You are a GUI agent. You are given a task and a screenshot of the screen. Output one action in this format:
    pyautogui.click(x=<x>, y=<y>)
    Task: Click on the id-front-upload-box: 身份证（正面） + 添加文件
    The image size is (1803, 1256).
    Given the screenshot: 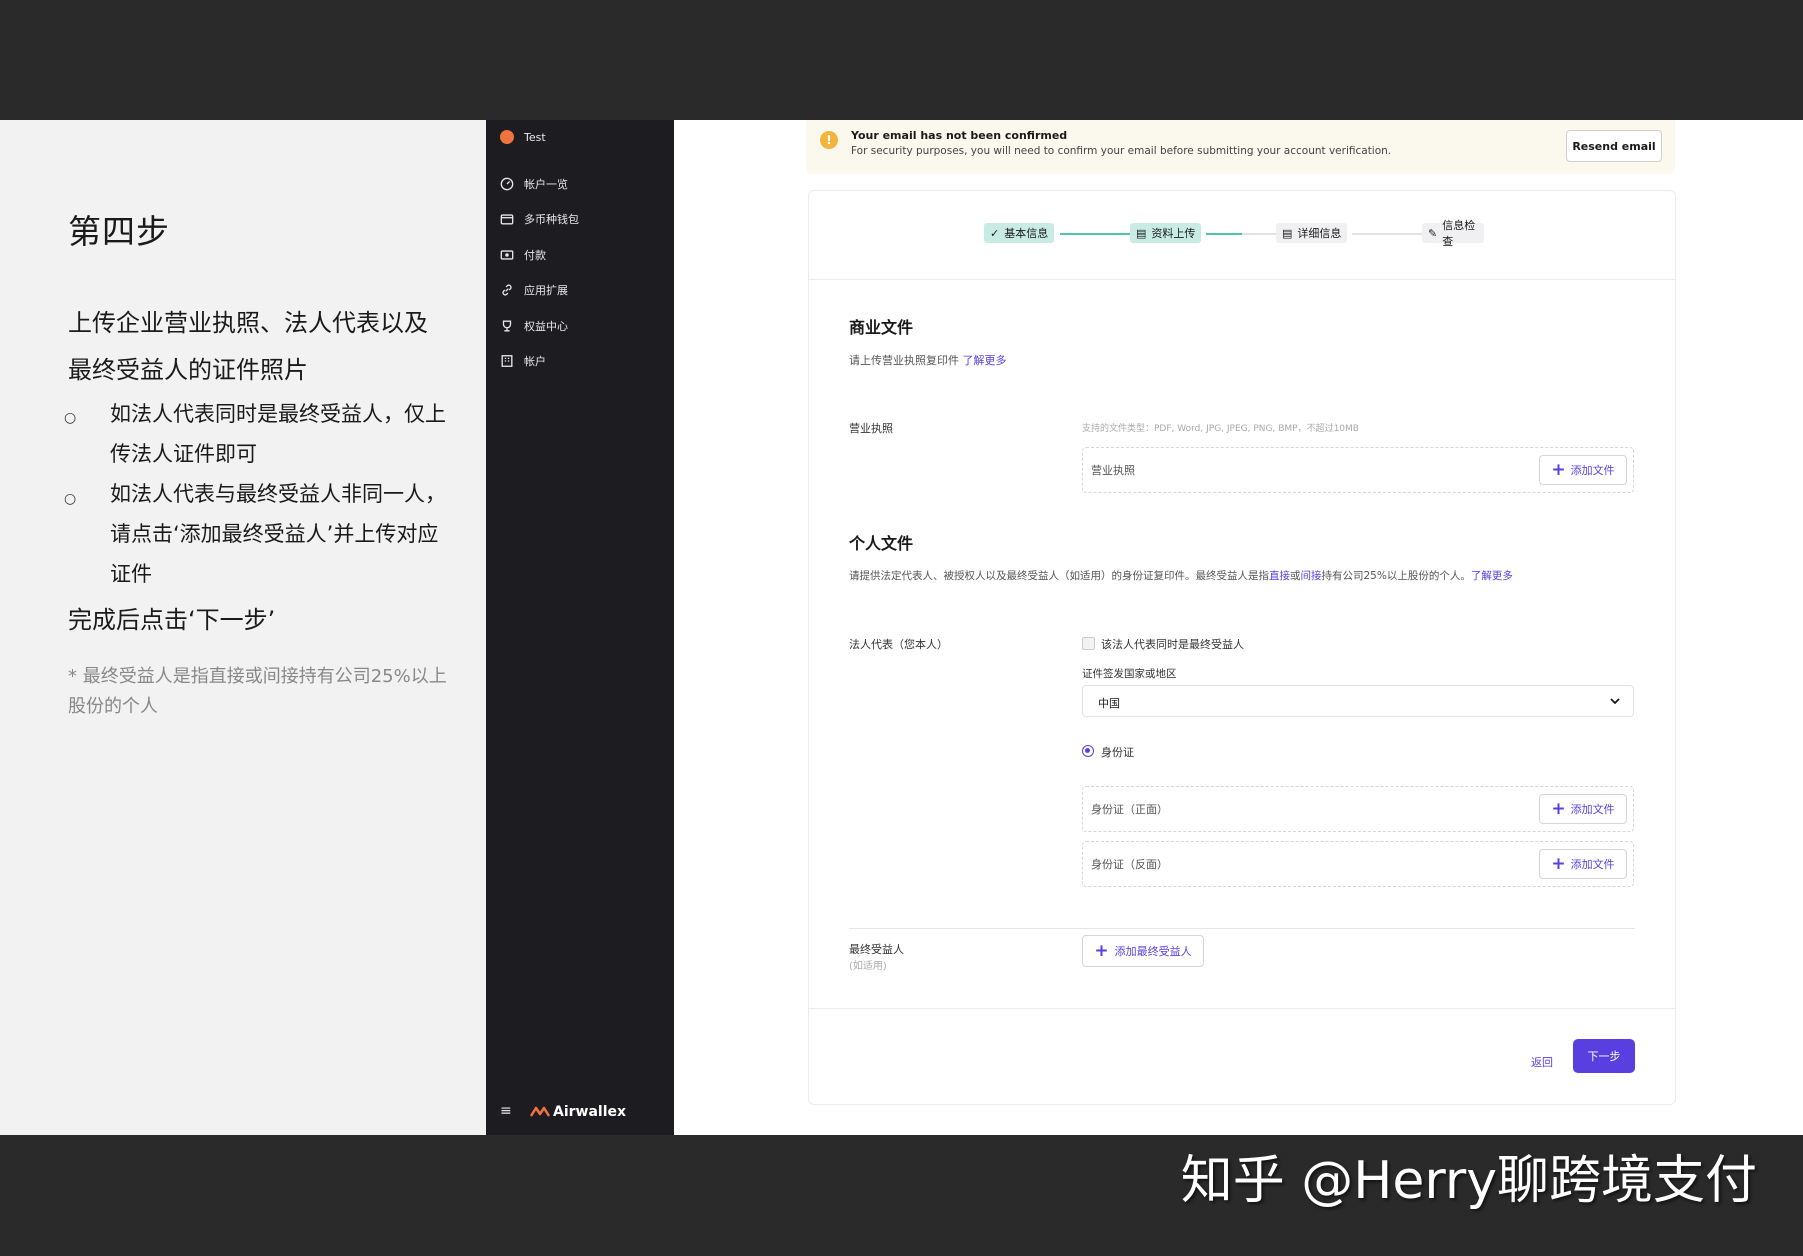 What is the action you would take?
    pyautogui.click(x=1358, y=809)
    